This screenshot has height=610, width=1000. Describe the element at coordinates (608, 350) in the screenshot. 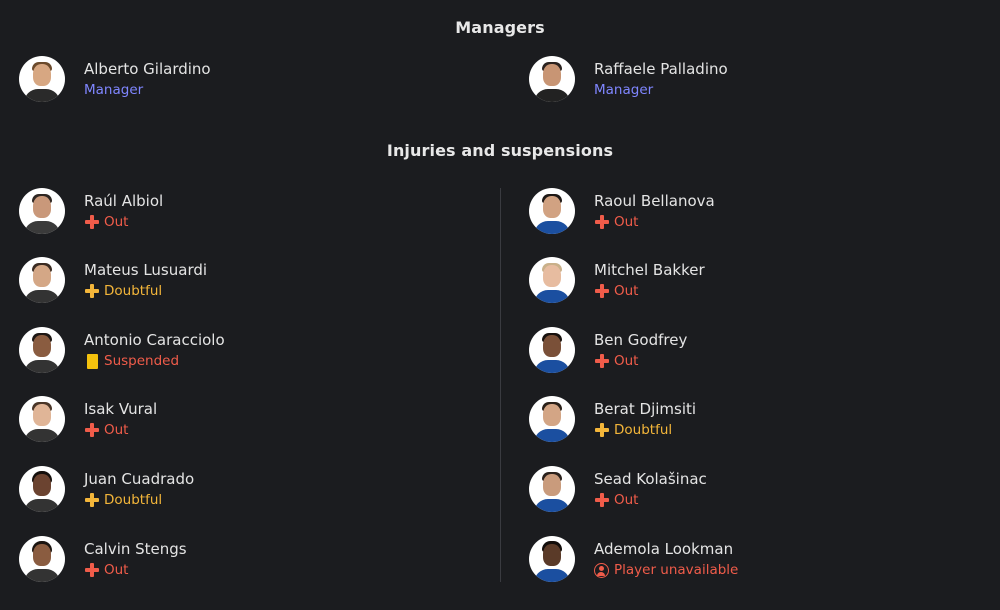

I see `player-item: Ben Godfrey Out` at that location.